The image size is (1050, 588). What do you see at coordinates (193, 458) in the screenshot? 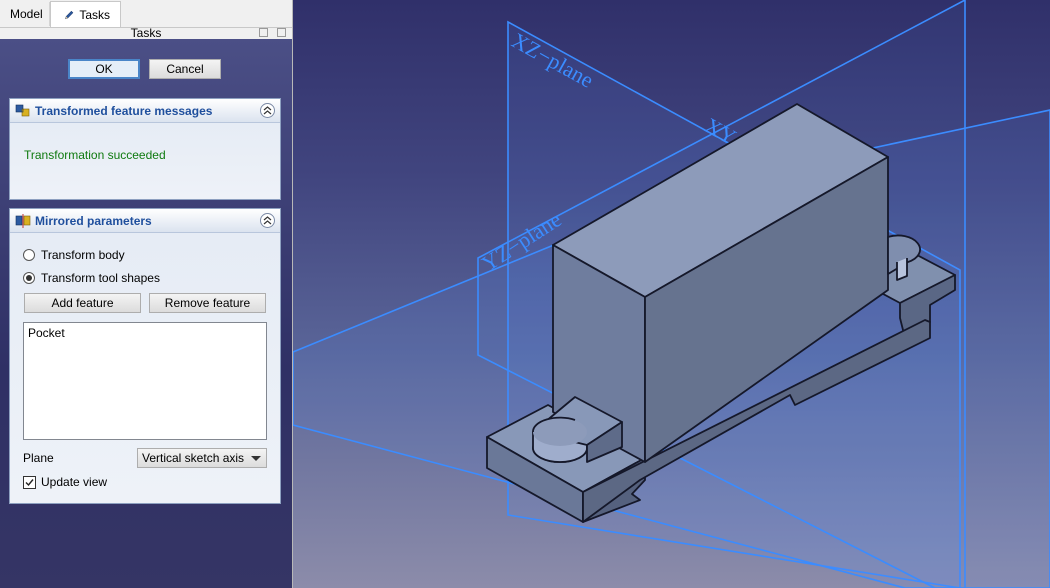
I see `plane-select-value: Vertical sketch axis` at bounding box center [193, 458].